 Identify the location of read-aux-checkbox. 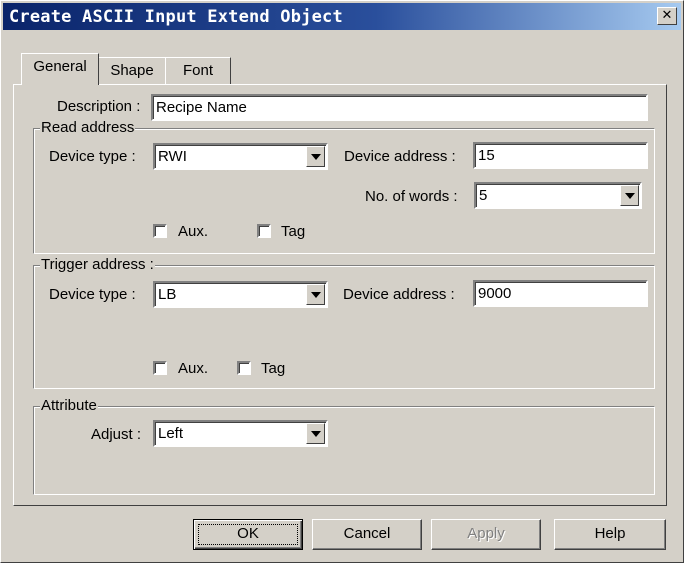
(160, 231).